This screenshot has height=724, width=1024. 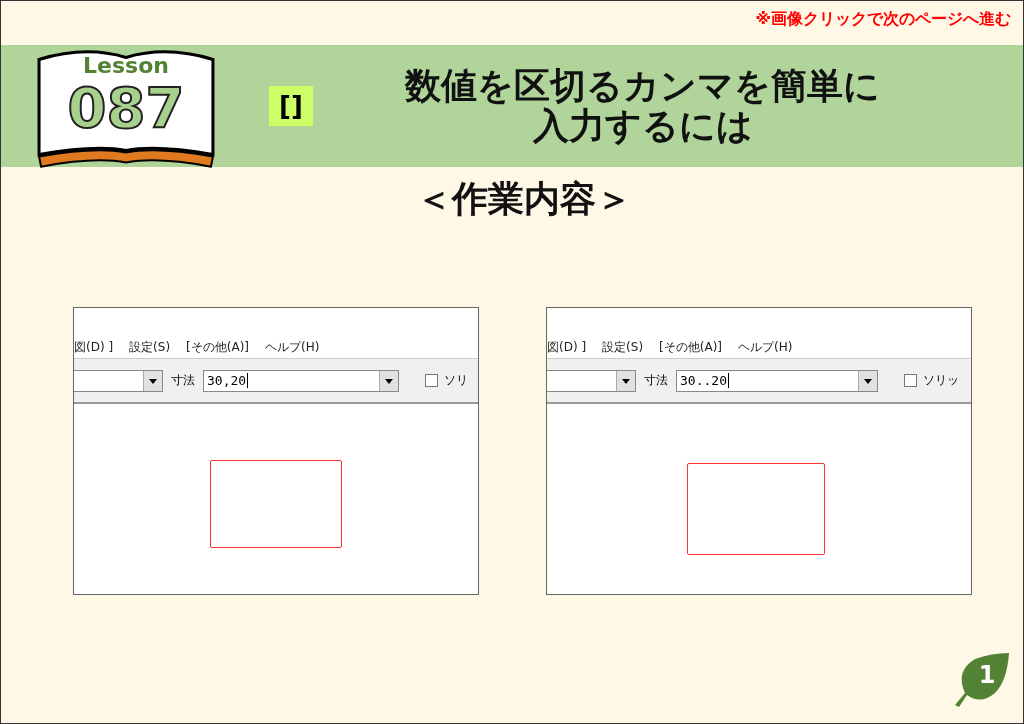 I want to click on notice-text: ※画像クリックで次のページへ進む, so click(x=883, y=19).